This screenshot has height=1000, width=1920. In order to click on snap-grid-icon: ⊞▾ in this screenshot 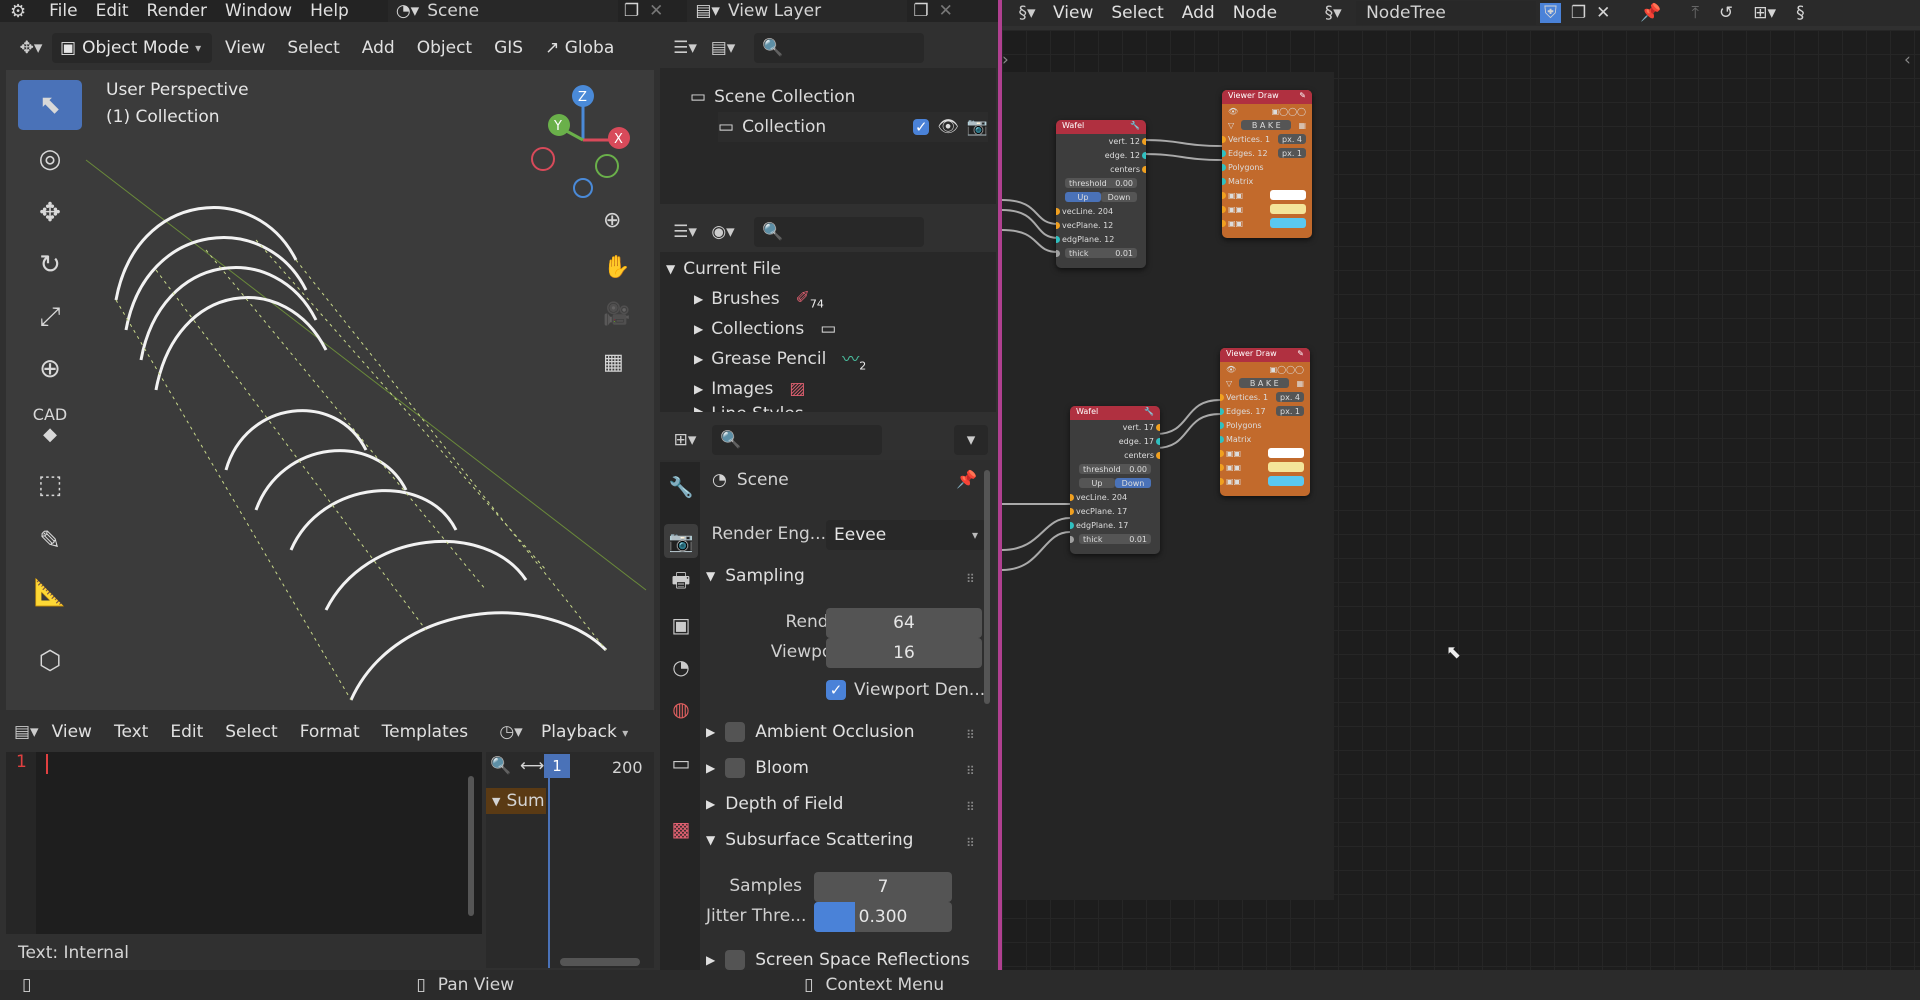, I will do `click(1764, 13)`.